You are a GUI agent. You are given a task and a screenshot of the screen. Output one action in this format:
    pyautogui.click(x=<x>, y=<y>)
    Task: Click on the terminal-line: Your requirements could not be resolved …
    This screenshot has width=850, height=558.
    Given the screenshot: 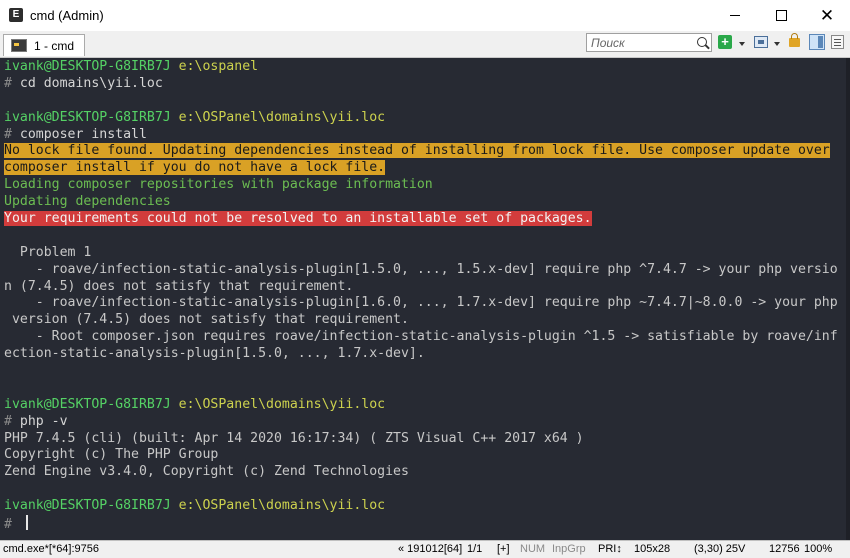 What is the action you would take?
    pyautogui.click(x=427, y=219)
    